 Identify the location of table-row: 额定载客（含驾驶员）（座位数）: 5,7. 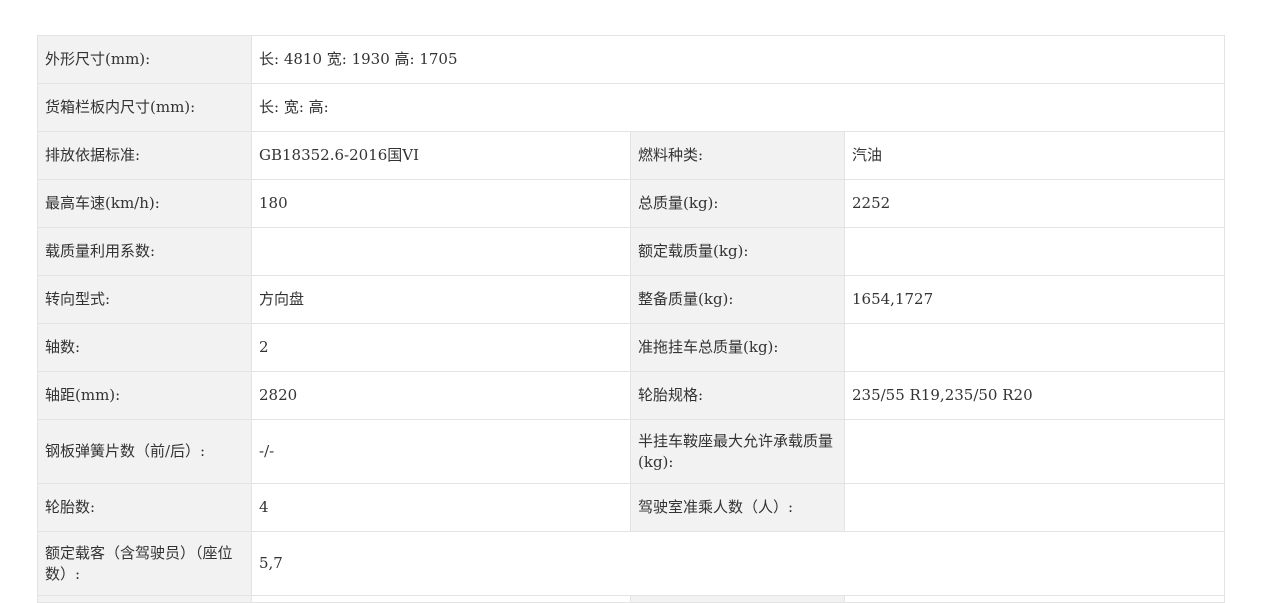
(631, 563).